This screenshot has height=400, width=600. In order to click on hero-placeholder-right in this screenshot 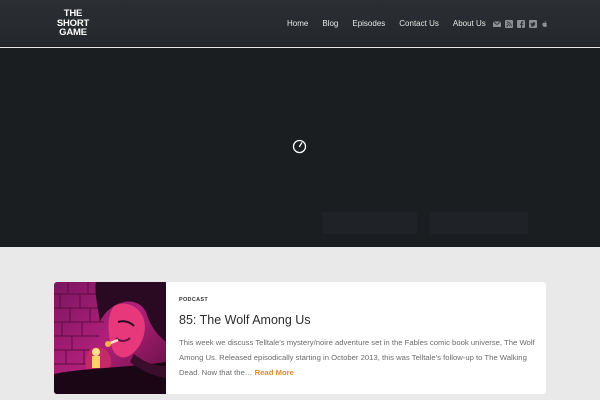, I will do `click(479, 223)`.